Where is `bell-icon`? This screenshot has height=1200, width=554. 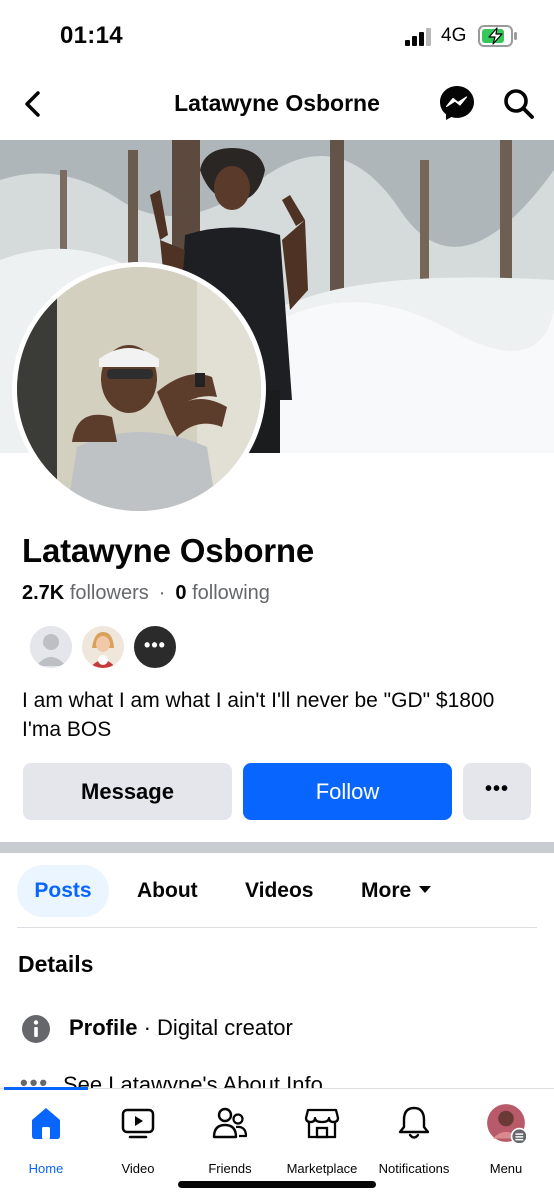 bell-icon is located at coordinates (414, 1122).